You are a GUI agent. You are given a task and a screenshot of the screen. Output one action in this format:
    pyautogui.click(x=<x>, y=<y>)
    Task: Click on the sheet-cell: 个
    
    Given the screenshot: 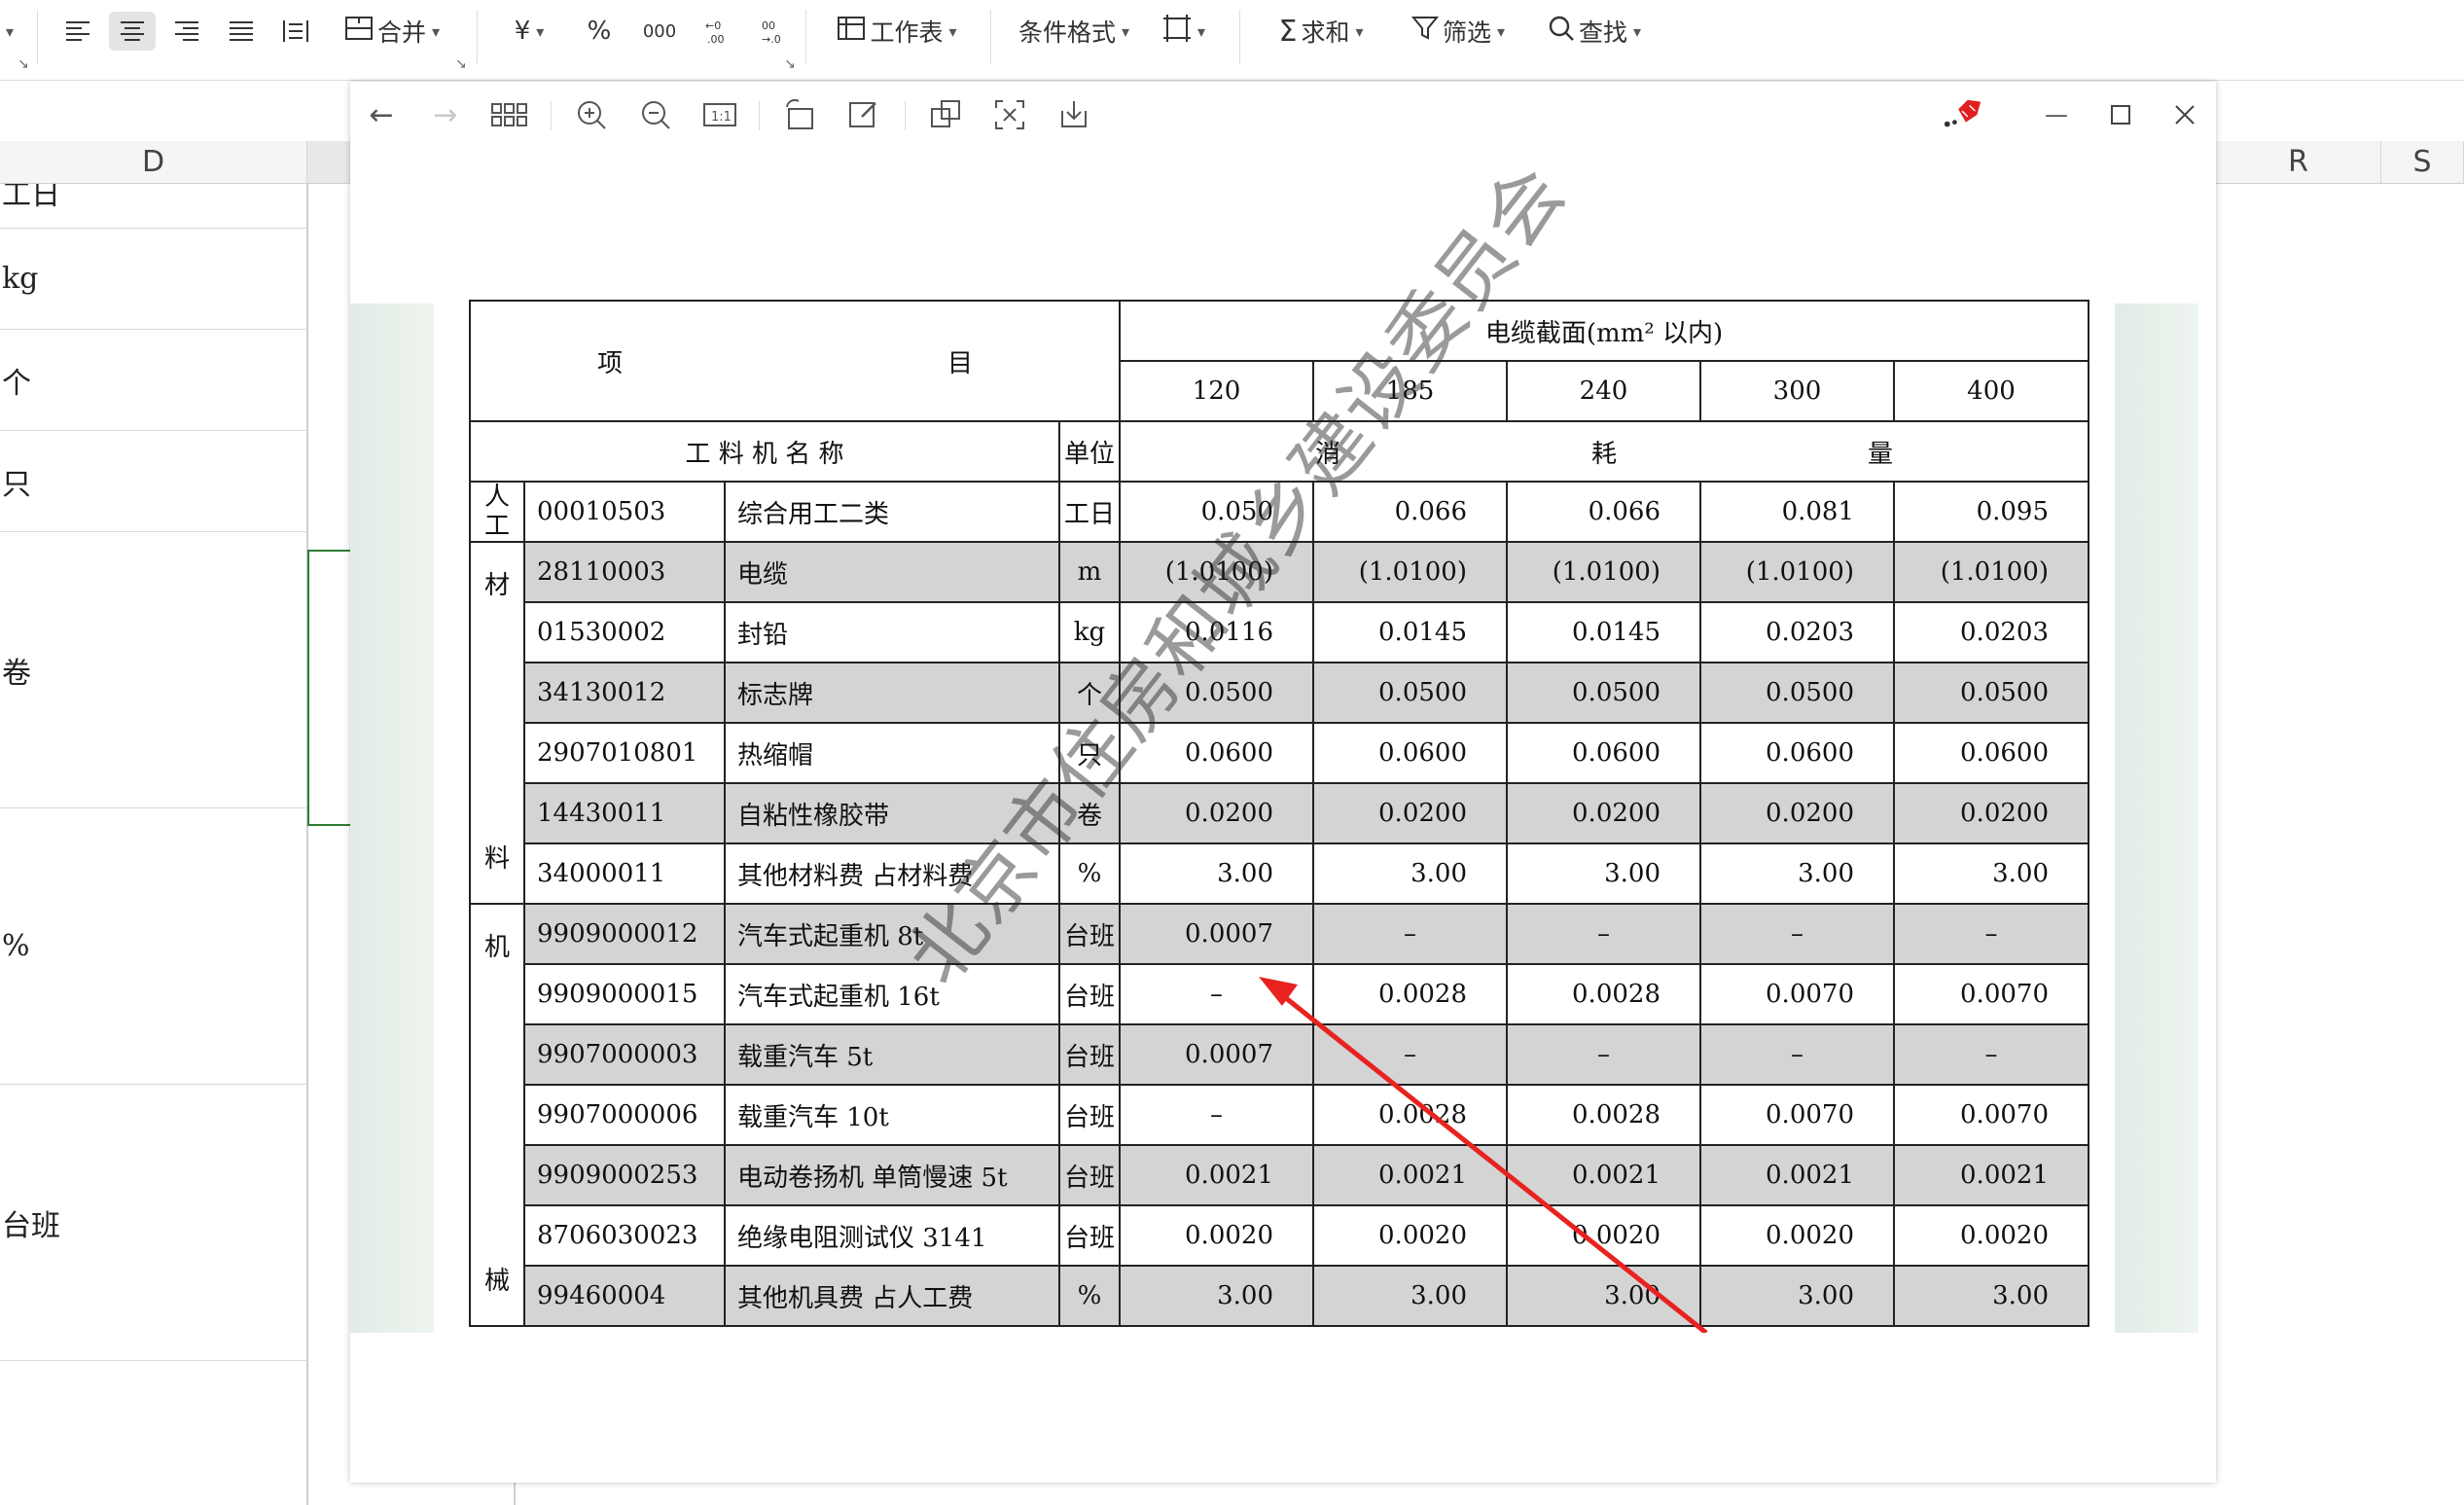 What is the action you would take?
    pyautogui.click(x=153, y=380)
    